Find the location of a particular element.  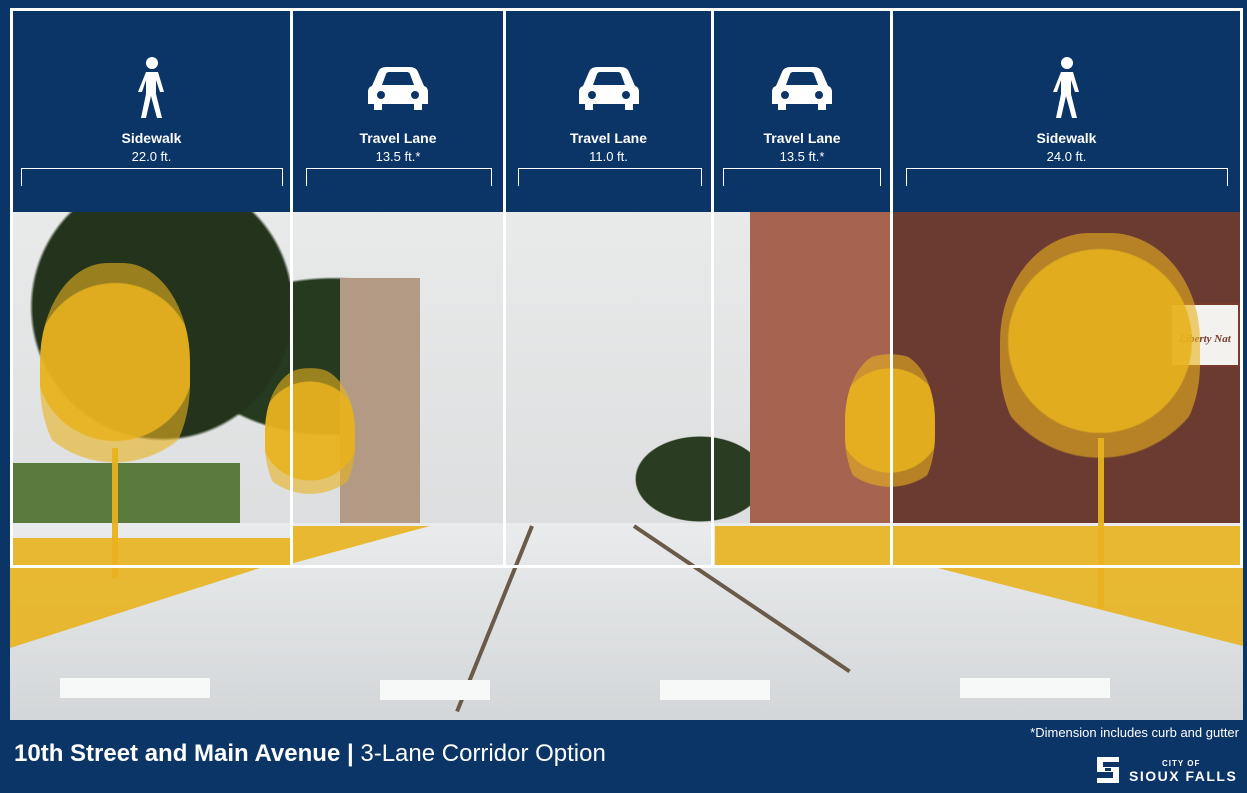

title-bold: 10th Street and Main Avenue is located at coordinates (177, 753).